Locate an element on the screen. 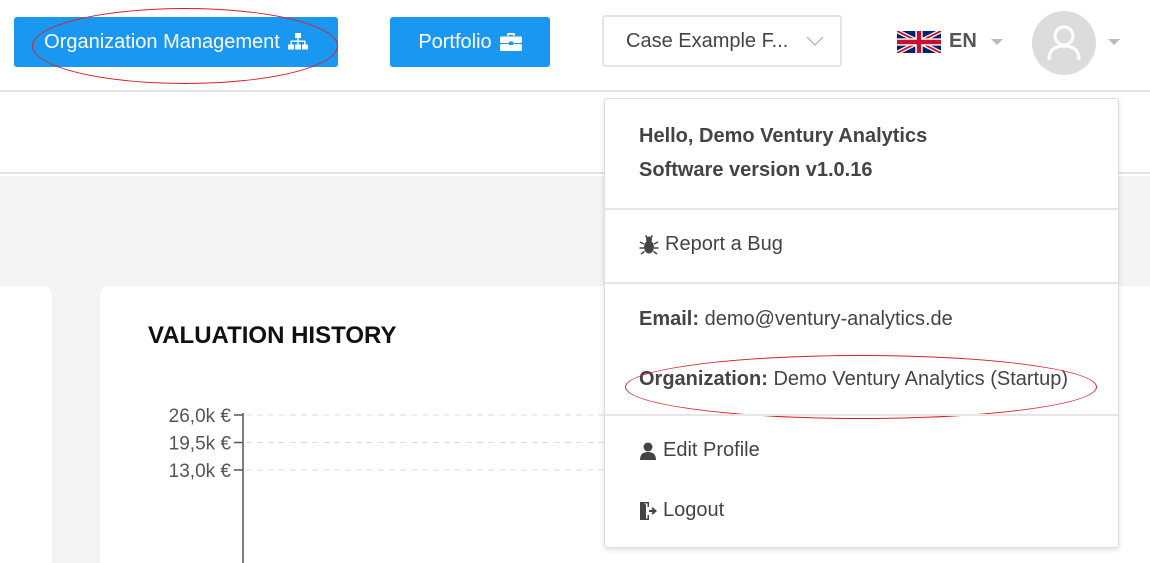  valuation-history-chart: 26,0k € 19,5k € 13,0k € is located at coordinates (389, 484).